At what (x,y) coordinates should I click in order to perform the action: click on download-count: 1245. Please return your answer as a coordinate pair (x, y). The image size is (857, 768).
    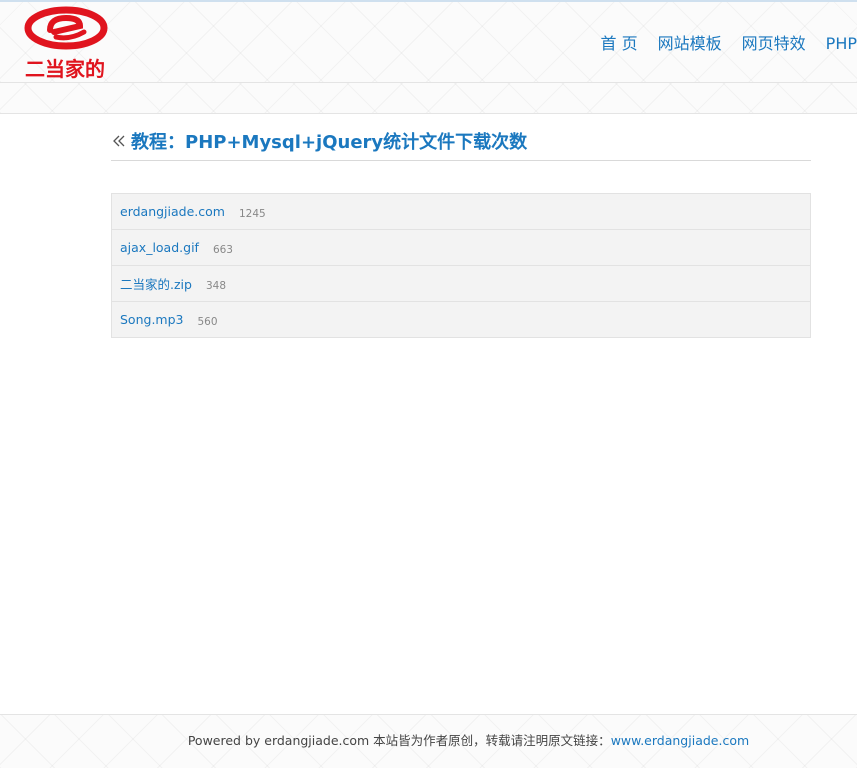
    Looking at the image, I should click on (252, 214).